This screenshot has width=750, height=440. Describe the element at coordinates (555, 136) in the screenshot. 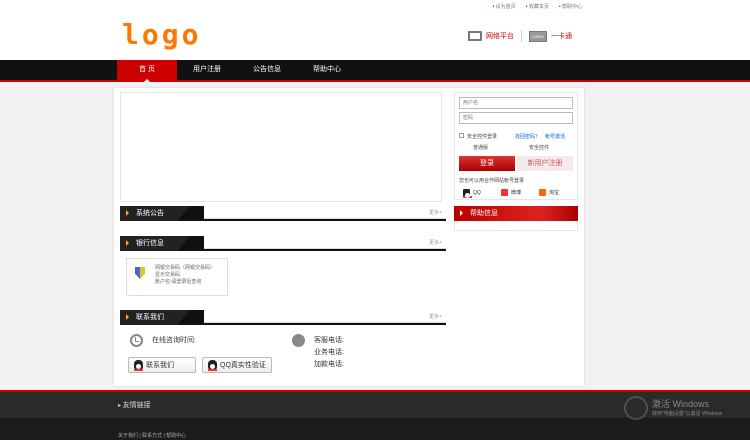

I see `activate-account-link: 帐号激活` at that location.